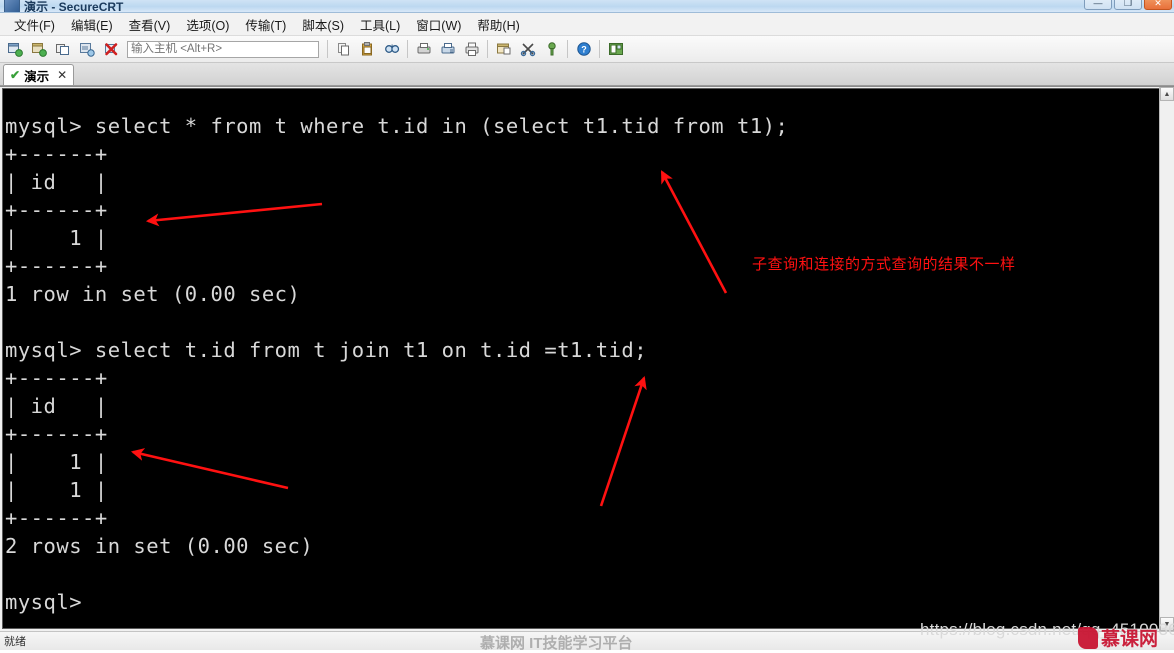 The width and height of the screenshot is (1174, 653). I want to click on scroll-up-arrow-icon: ▲, so click(1167, 94).